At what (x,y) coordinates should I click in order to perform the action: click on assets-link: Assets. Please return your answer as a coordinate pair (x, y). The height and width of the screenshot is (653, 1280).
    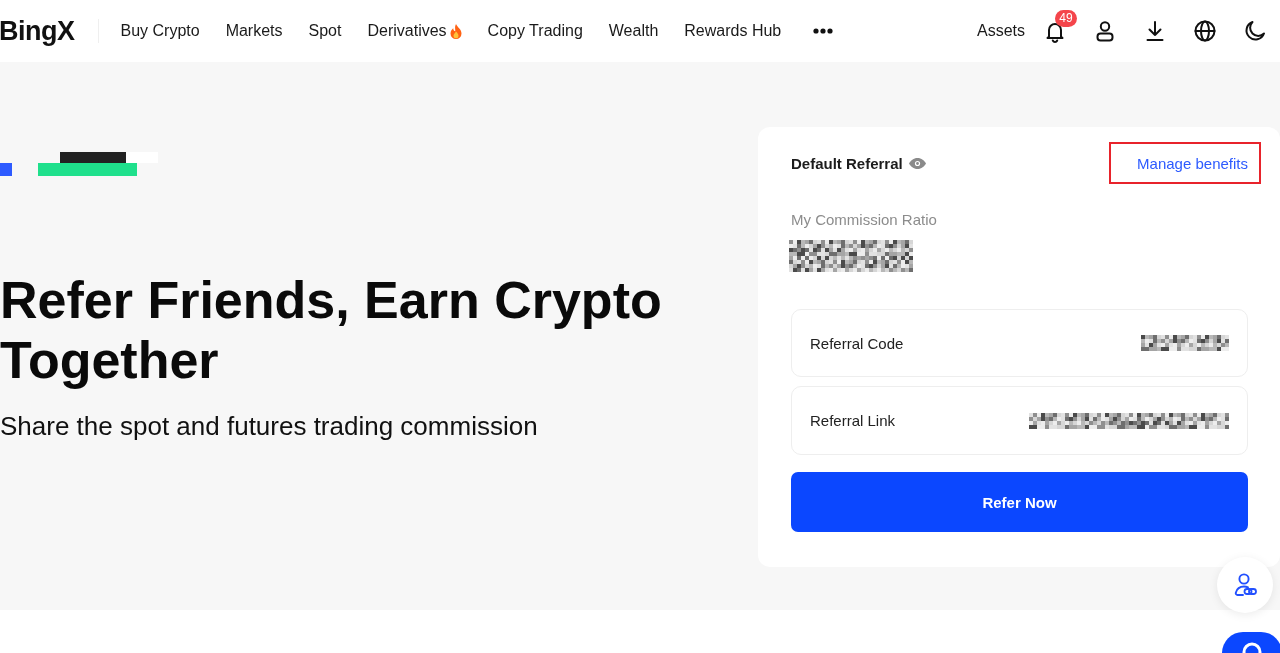
    Looking at the image, I should click on (1001, 31).